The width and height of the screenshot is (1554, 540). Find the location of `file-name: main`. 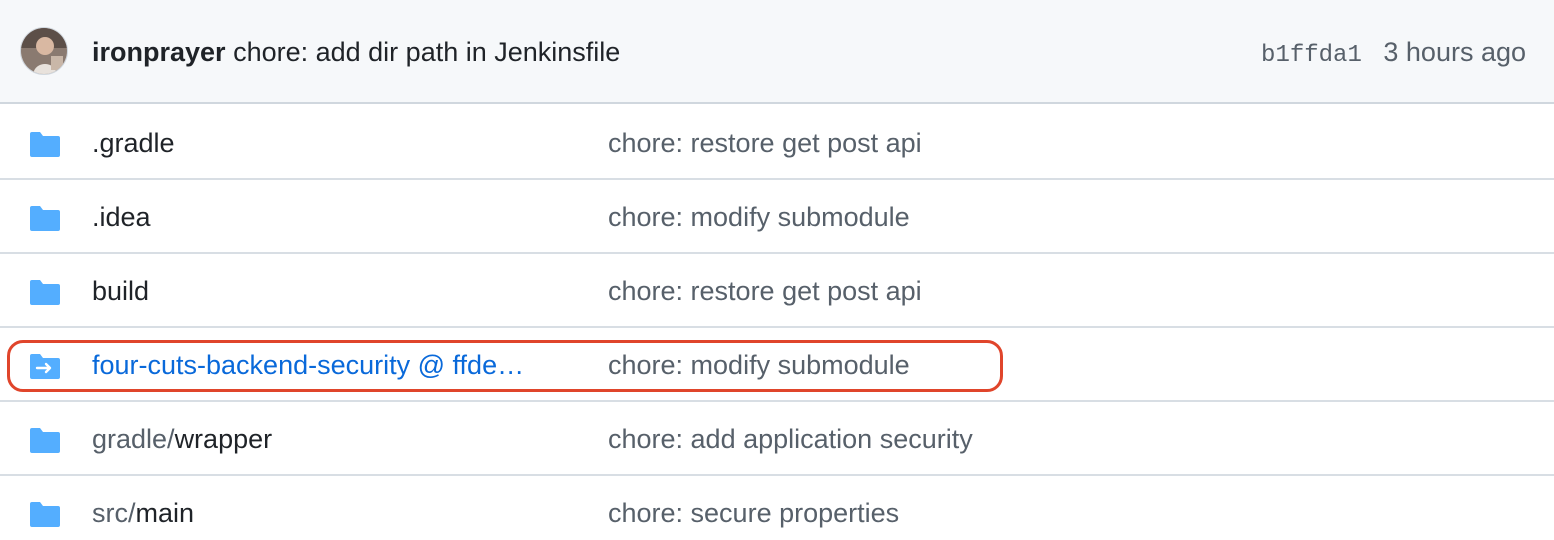

file-name: main is located at coordinates (165, 513).